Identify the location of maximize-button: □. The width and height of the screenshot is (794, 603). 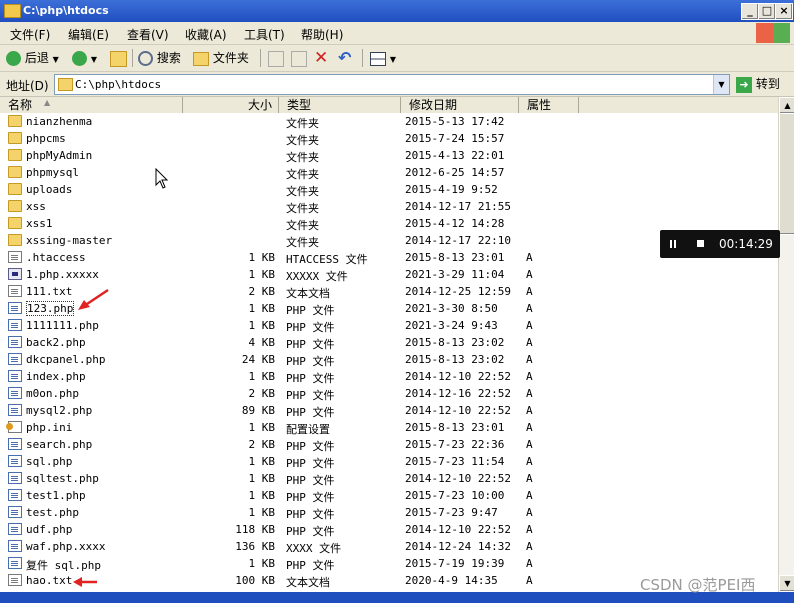
(767, 11).